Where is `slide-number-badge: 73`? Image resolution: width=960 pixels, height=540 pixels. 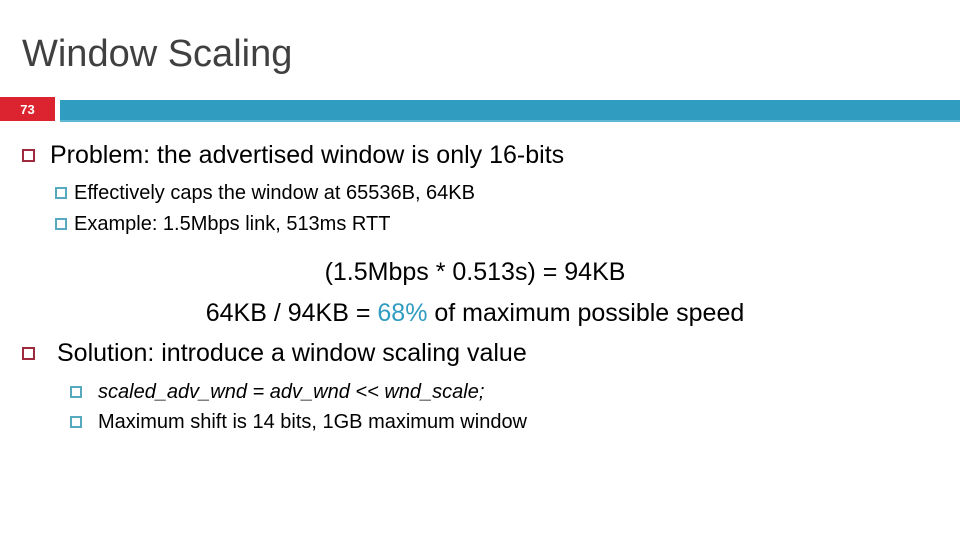
slide-number-badge: 73 is located at coordinates (27, 109).